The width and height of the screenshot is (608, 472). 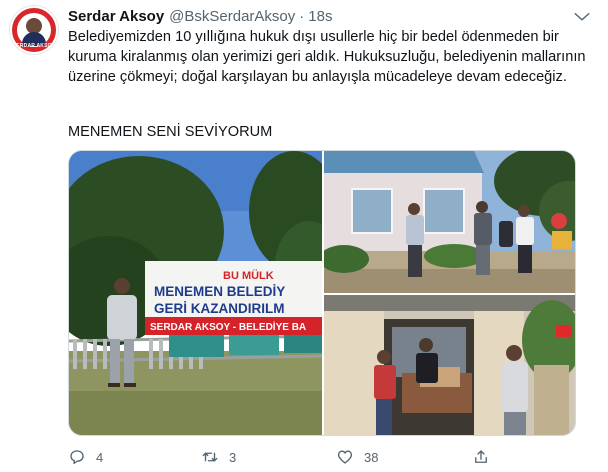 What do you see at coordinates (219, 291) in the screenshot?
I see `banner-line-2: MENEMEN BELEDİY` at bounding box center [219, 291].